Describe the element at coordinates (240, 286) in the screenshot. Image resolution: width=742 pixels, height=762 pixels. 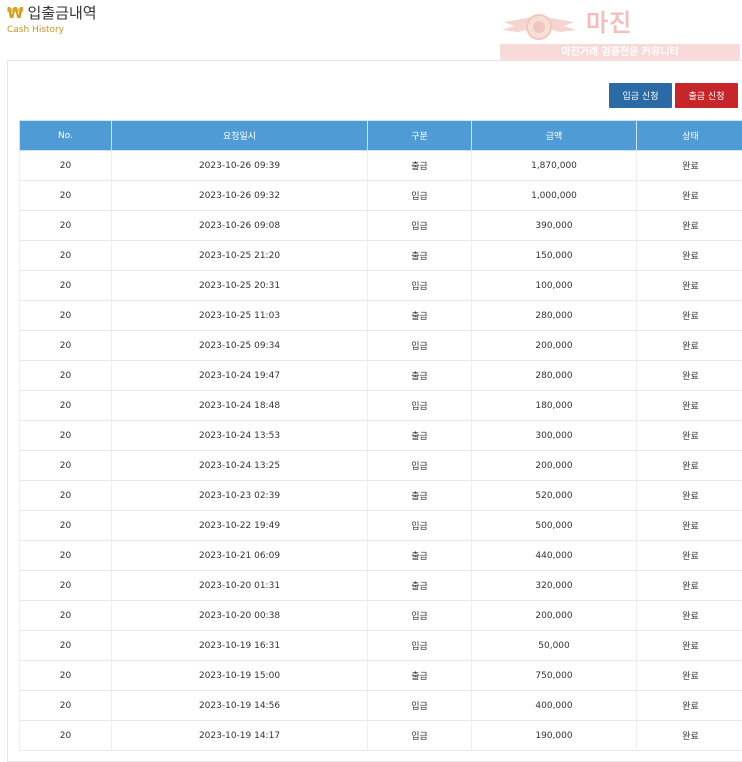
I see `cell-datetime: 2023-10-25 20:31` at that location.